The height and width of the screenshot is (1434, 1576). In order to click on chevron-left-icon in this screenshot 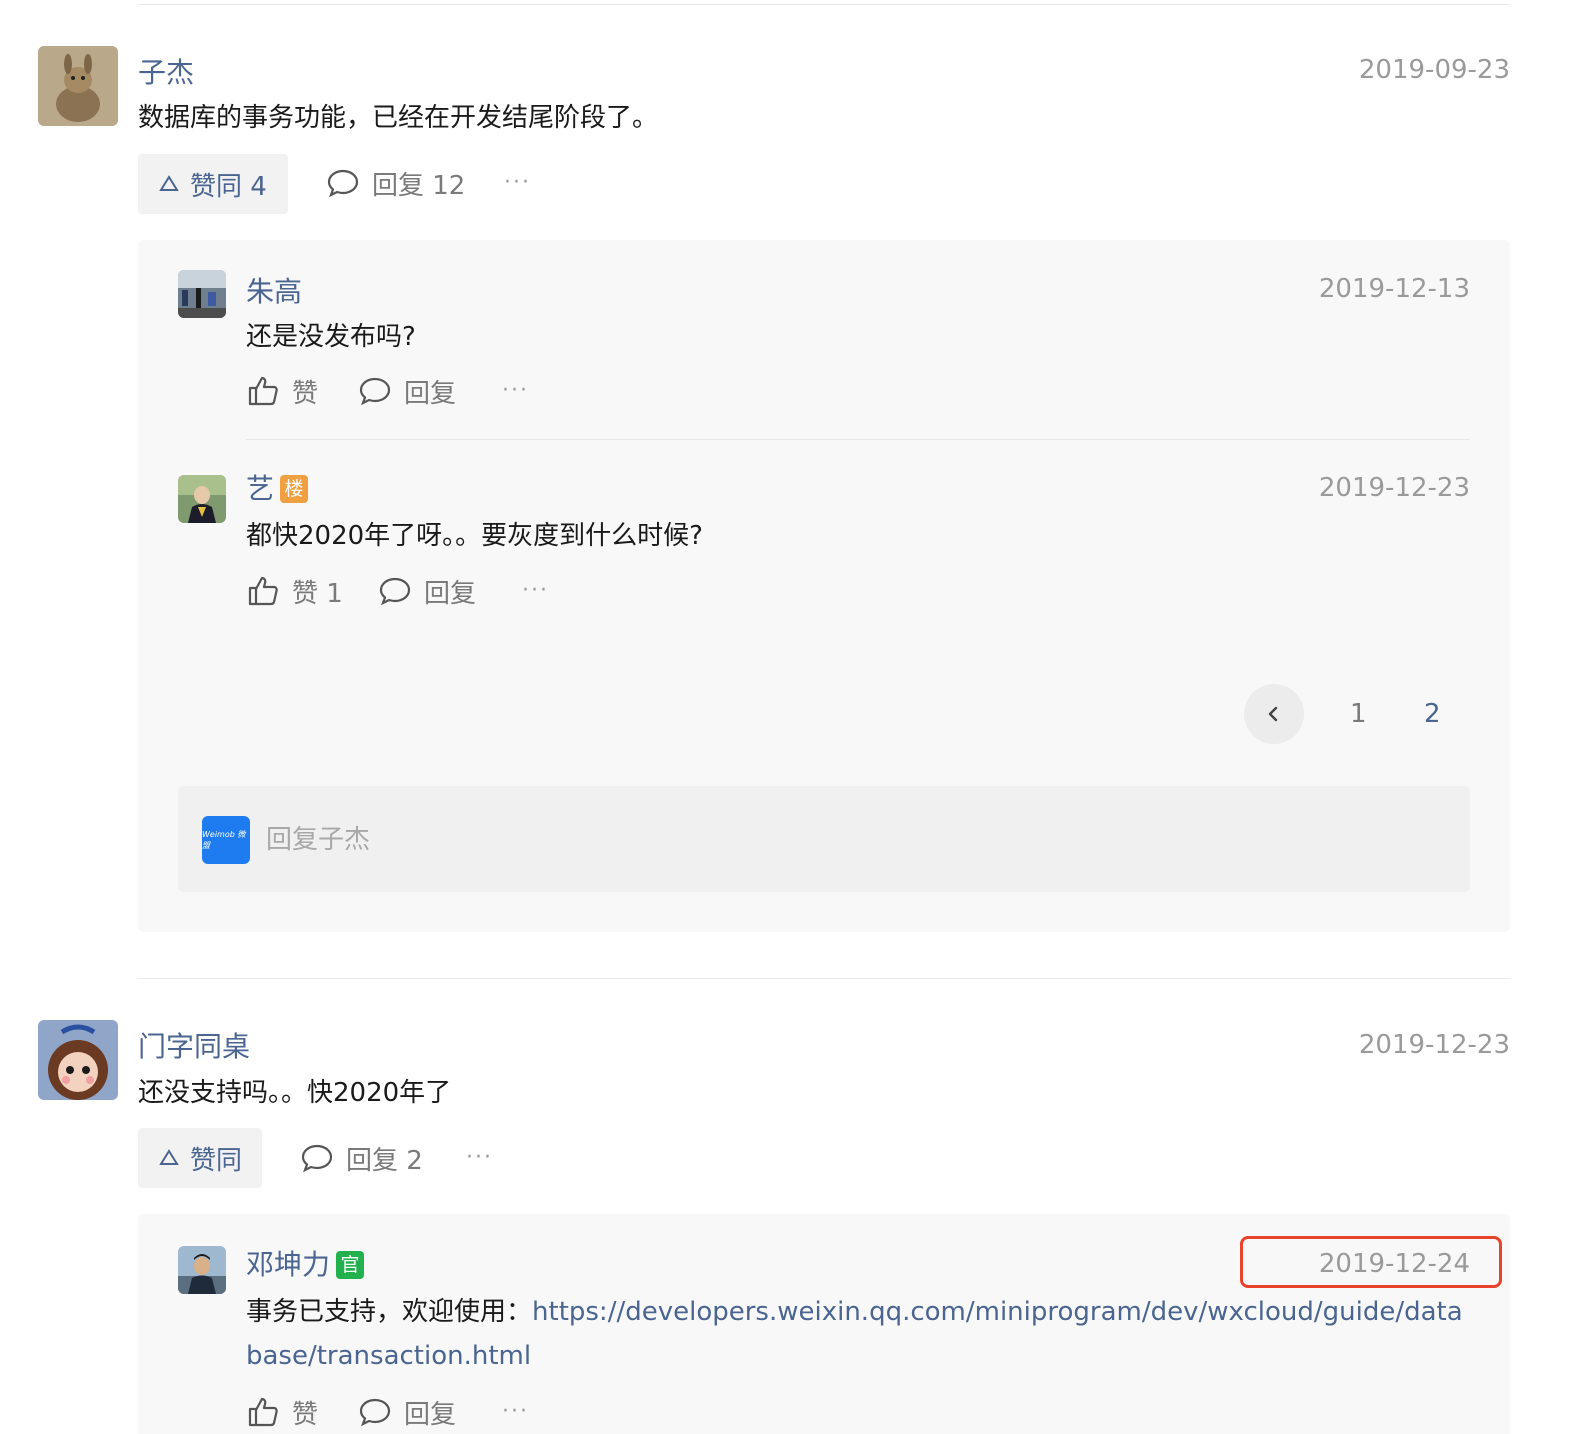, I will do `click(1273, 714)`.